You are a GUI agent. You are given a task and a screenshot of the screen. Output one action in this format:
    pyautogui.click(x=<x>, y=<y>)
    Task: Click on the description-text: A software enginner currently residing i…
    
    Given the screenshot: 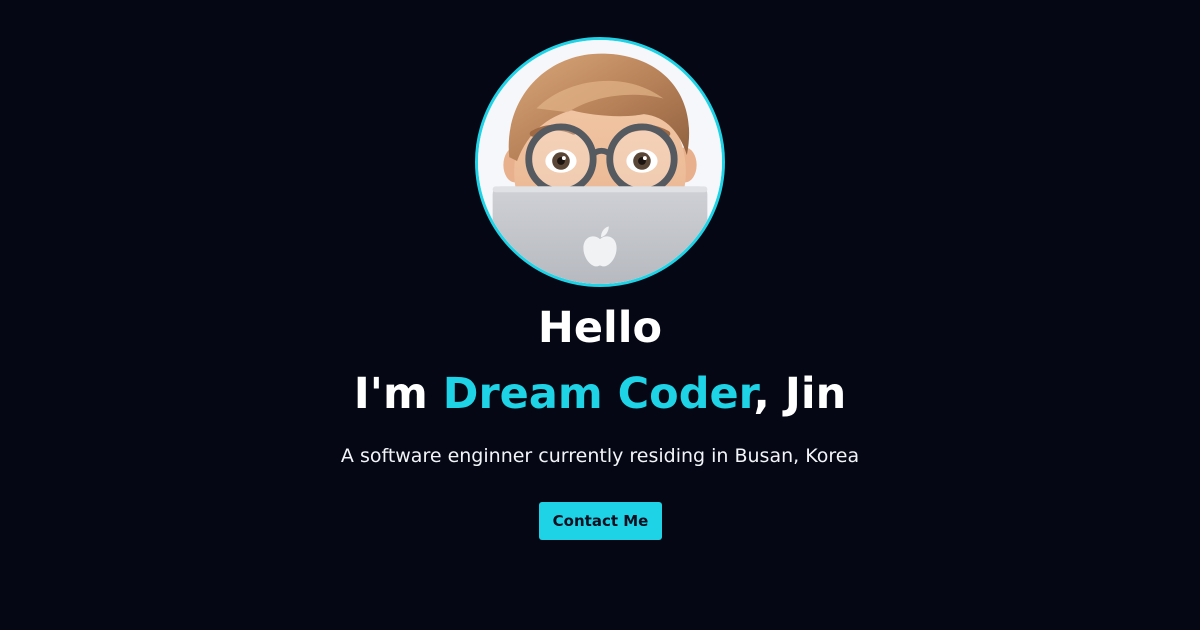 What is the action you would take?
    pyautogui.click(x=600, y=456)
    